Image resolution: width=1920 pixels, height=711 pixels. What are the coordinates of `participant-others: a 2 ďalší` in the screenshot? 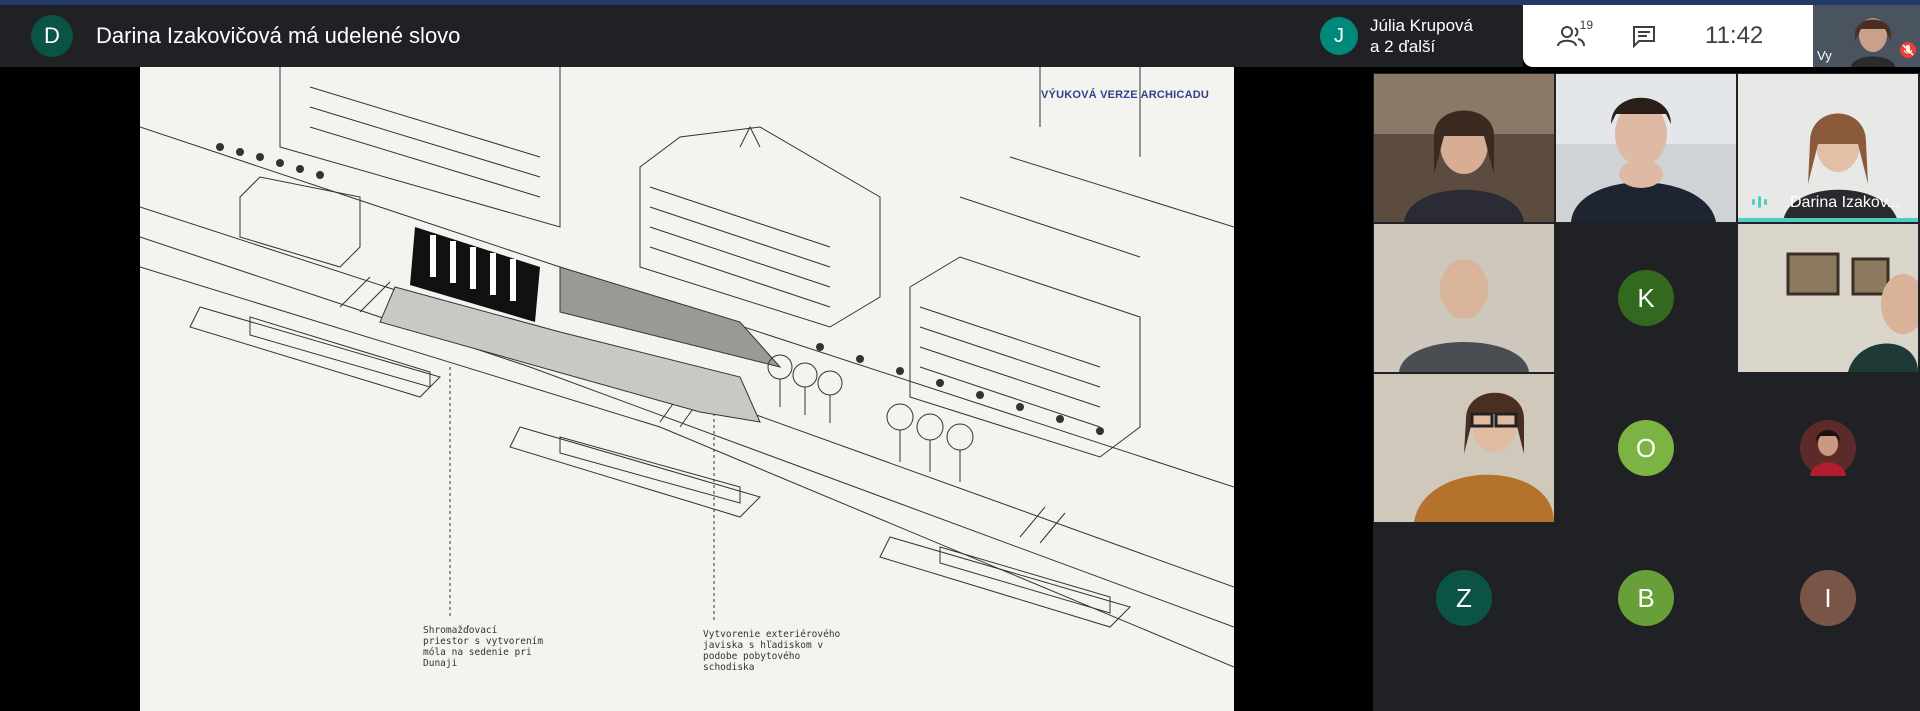 It's located at (1403, 46).